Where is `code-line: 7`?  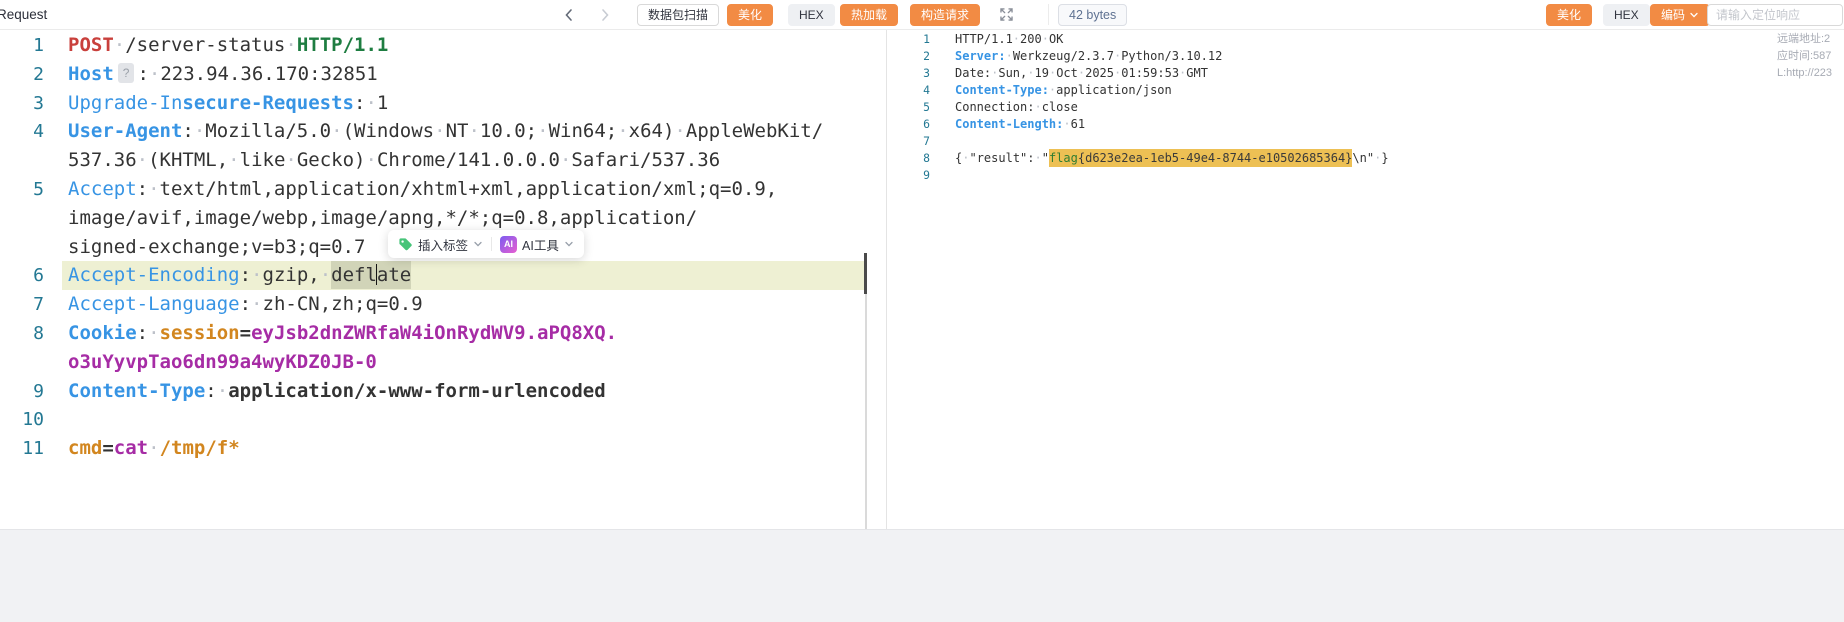 code-line: 7 is located at coordinates (1365, 141).